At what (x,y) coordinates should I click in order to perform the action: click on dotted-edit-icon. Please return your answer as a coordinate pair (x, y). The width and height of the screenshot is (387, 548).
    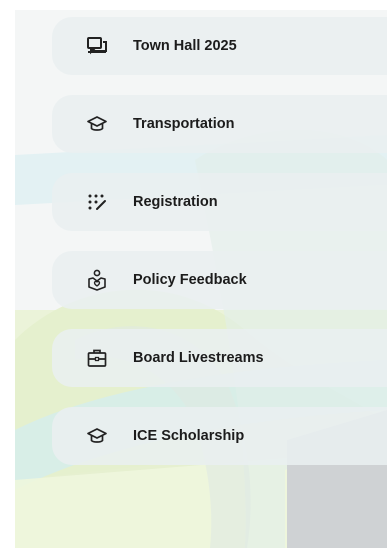
    Looking at the image, I should click on (97, 202).